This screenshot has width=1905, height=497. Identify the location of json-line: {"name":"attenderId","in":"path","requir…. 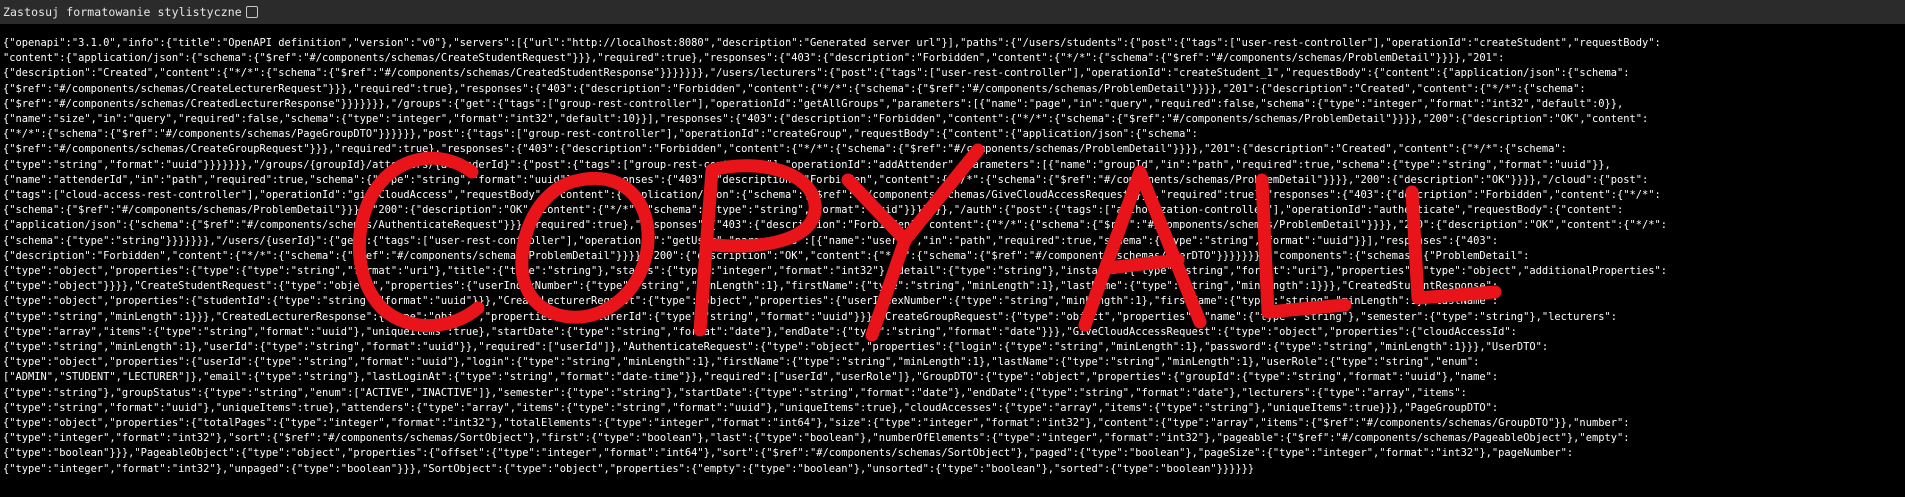
(826, 179).